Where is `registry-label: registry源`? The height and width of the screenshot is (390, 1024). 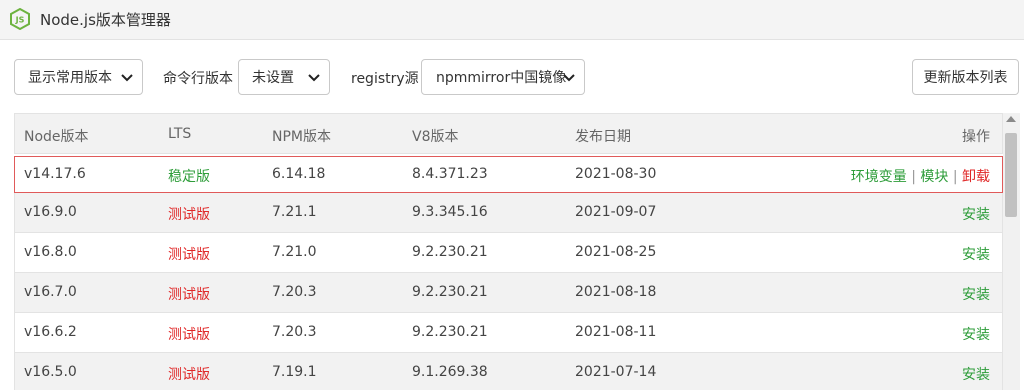
registry-label: registry源 is located at coordinates (385, 79).